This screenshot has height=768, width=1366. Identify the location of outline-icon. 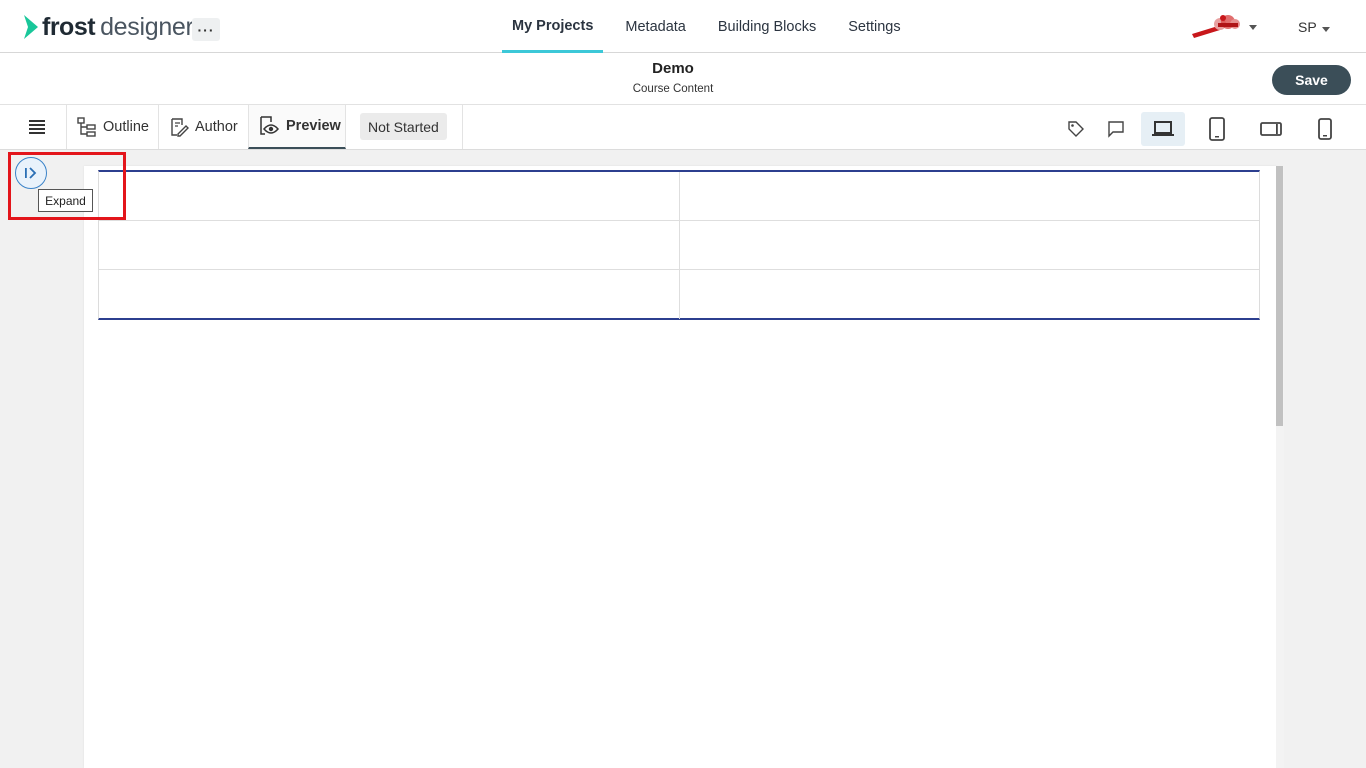
(86, 127).